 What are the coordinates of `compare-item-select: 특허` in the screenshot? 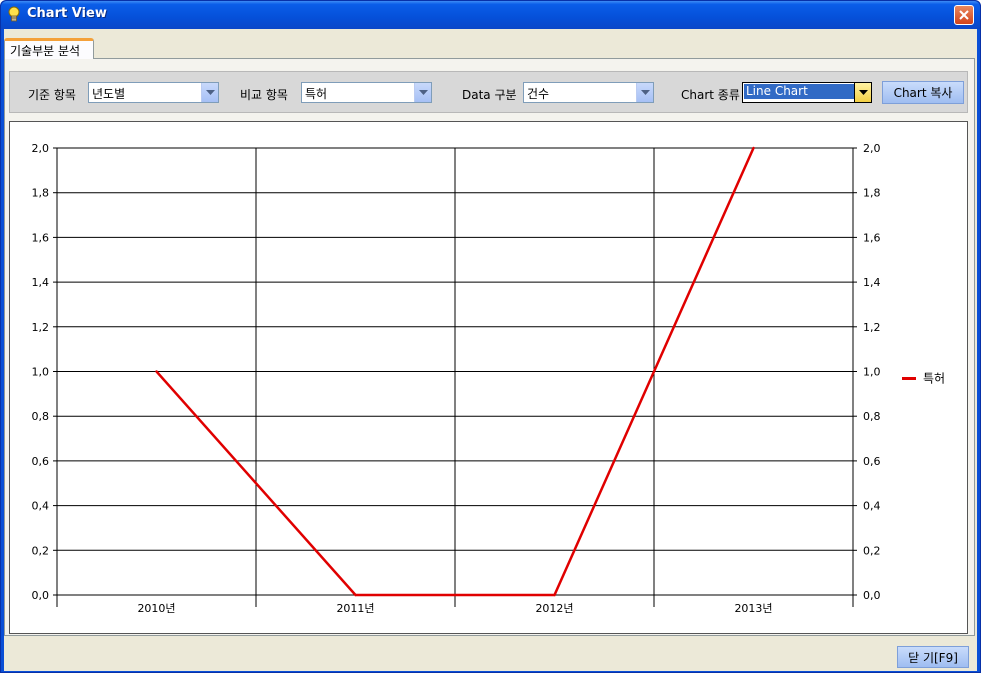 It's located at (366, 92).